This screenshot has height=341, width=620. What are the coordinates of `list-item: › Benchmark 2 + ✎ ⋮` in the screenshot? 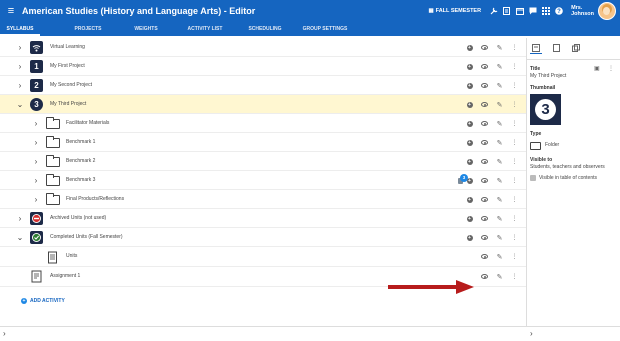 It's located at (263, 161).